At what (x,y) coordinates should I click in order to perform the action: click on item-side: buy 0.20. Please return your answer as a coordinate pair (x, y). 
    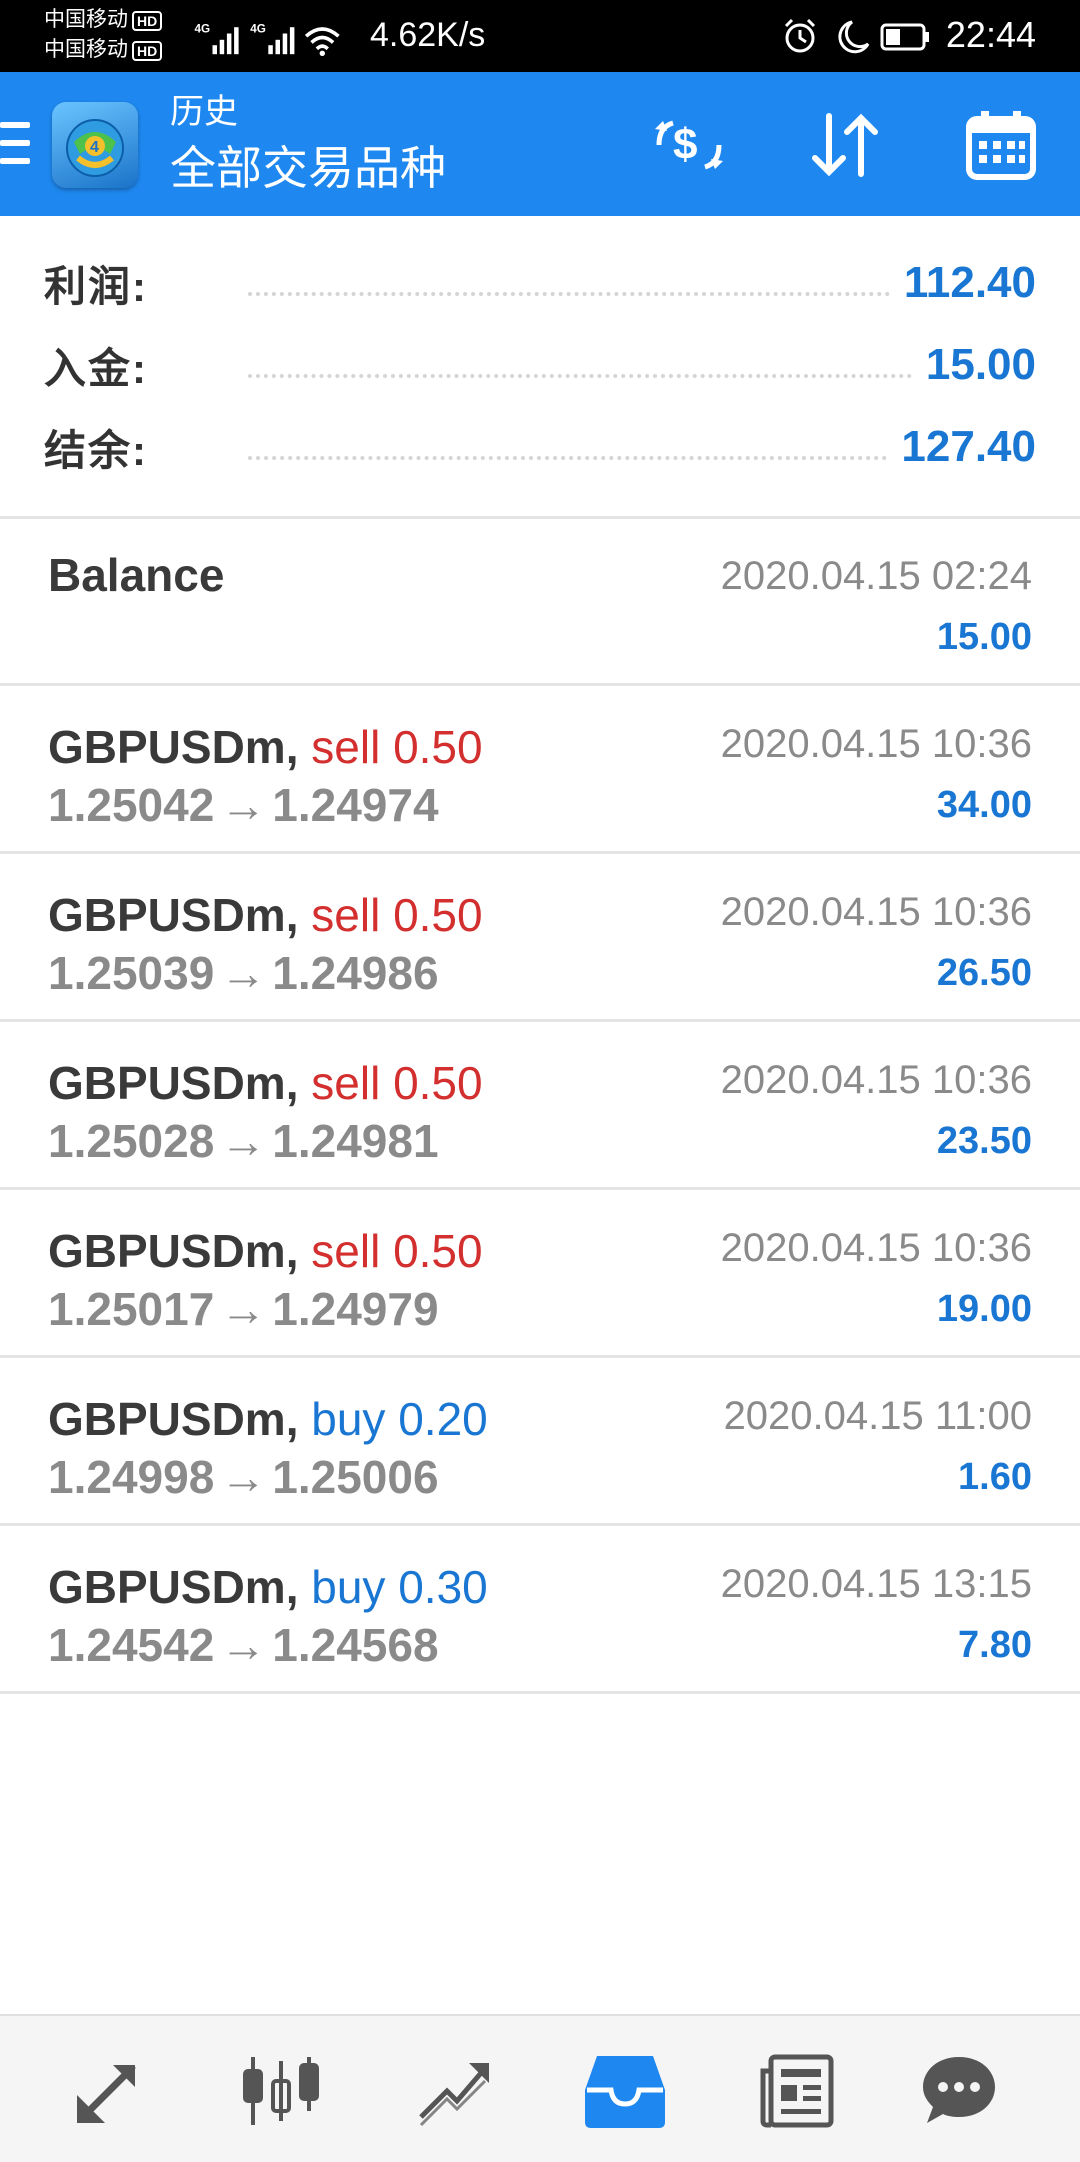
    Looking at the image, I should click on (399, 1419).